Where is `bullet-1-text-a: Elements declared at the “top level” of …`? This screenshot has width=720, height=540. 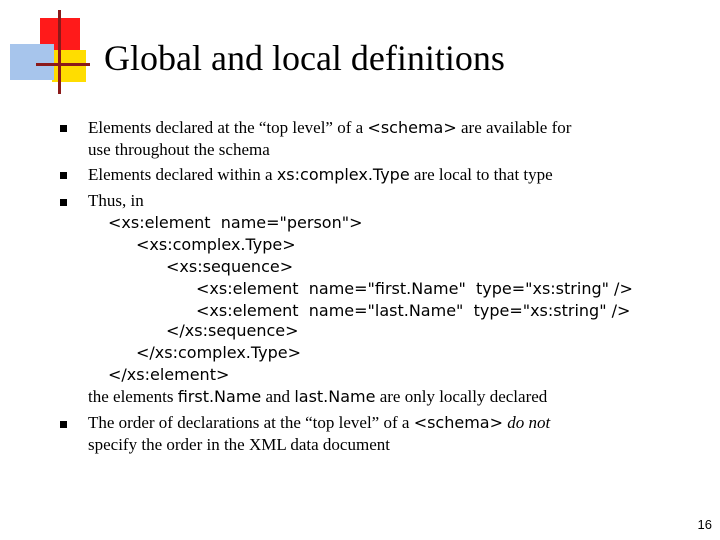
bullet-1-text-a: Elements declared at the “top level” of … is located at coordinates (228, 127).